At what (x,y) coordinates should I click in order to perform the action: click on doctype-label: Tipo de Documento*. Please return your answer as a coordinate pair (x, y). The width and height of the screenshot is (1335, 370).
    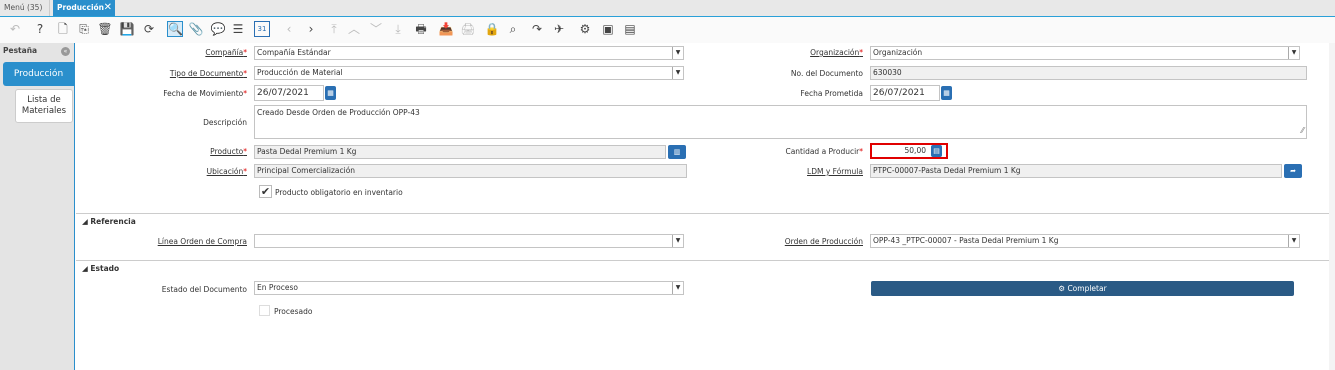
    Looking at the image, I should click on (208, 73).